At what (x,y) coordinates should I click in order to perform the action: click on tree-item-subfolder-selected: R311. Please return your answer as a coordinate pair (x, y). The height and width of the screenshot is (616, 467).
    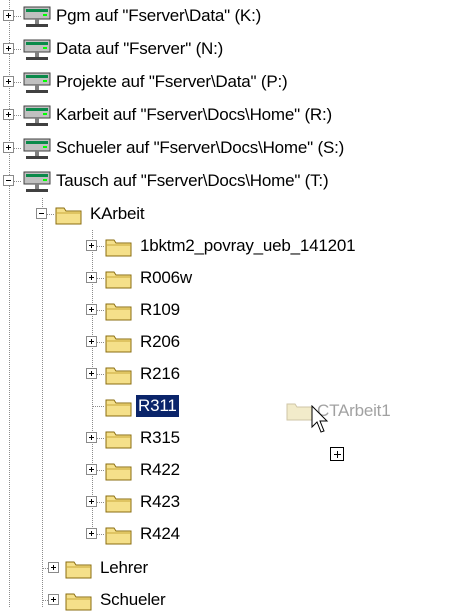
    Looking at the image, I should click on (233, 406).